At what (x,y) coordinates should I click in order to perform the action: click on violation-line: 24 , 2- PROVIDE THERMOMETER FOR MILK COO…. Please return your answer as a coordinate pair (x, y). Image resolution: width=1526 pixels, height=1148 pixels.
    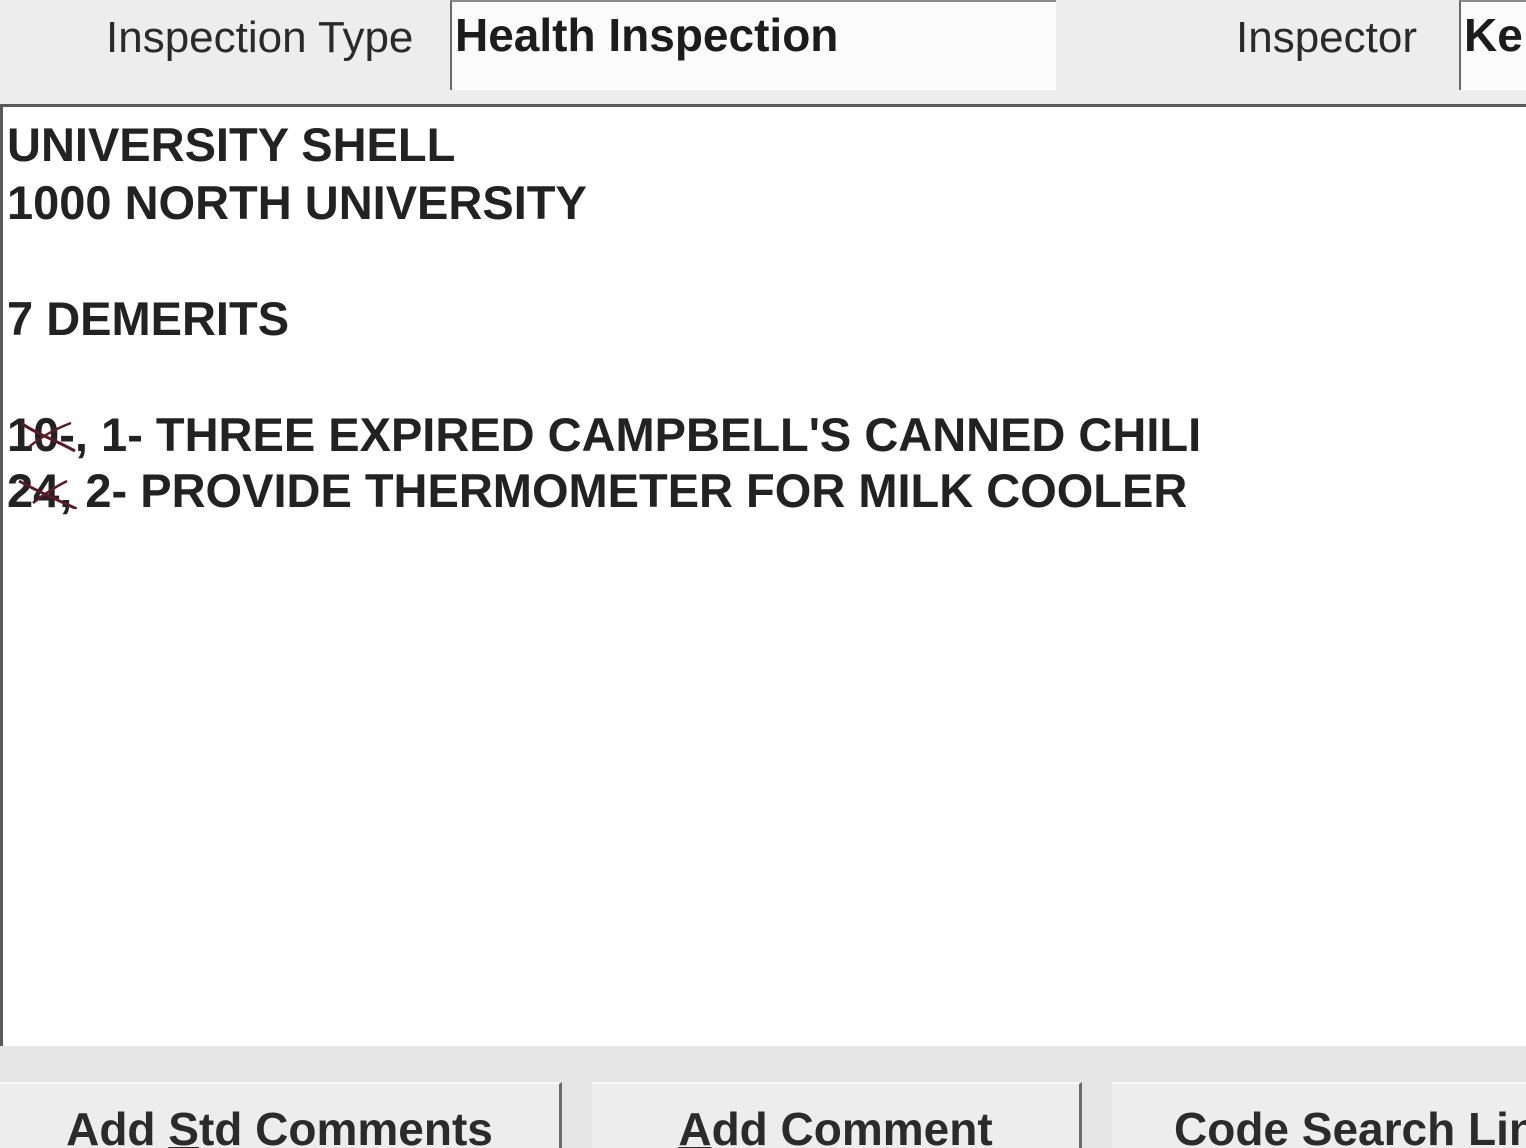
    Looking at the image, I should click on (597, 490).